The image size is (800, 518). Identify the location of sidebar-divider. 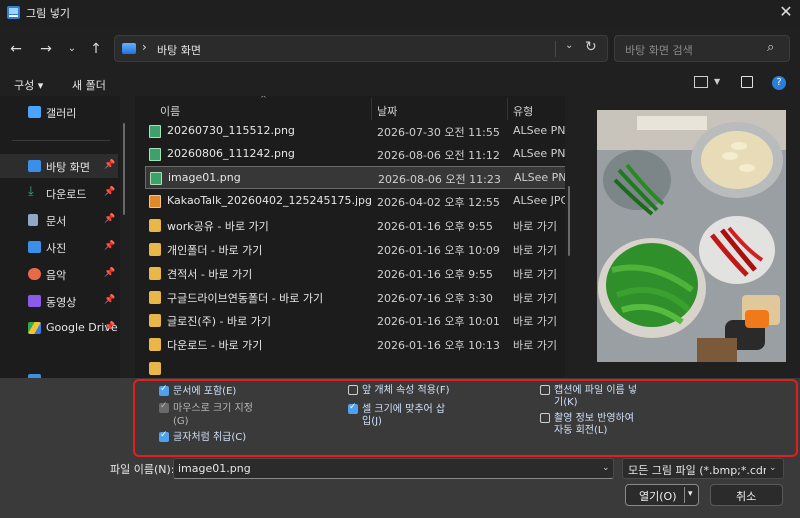
(61, 140).